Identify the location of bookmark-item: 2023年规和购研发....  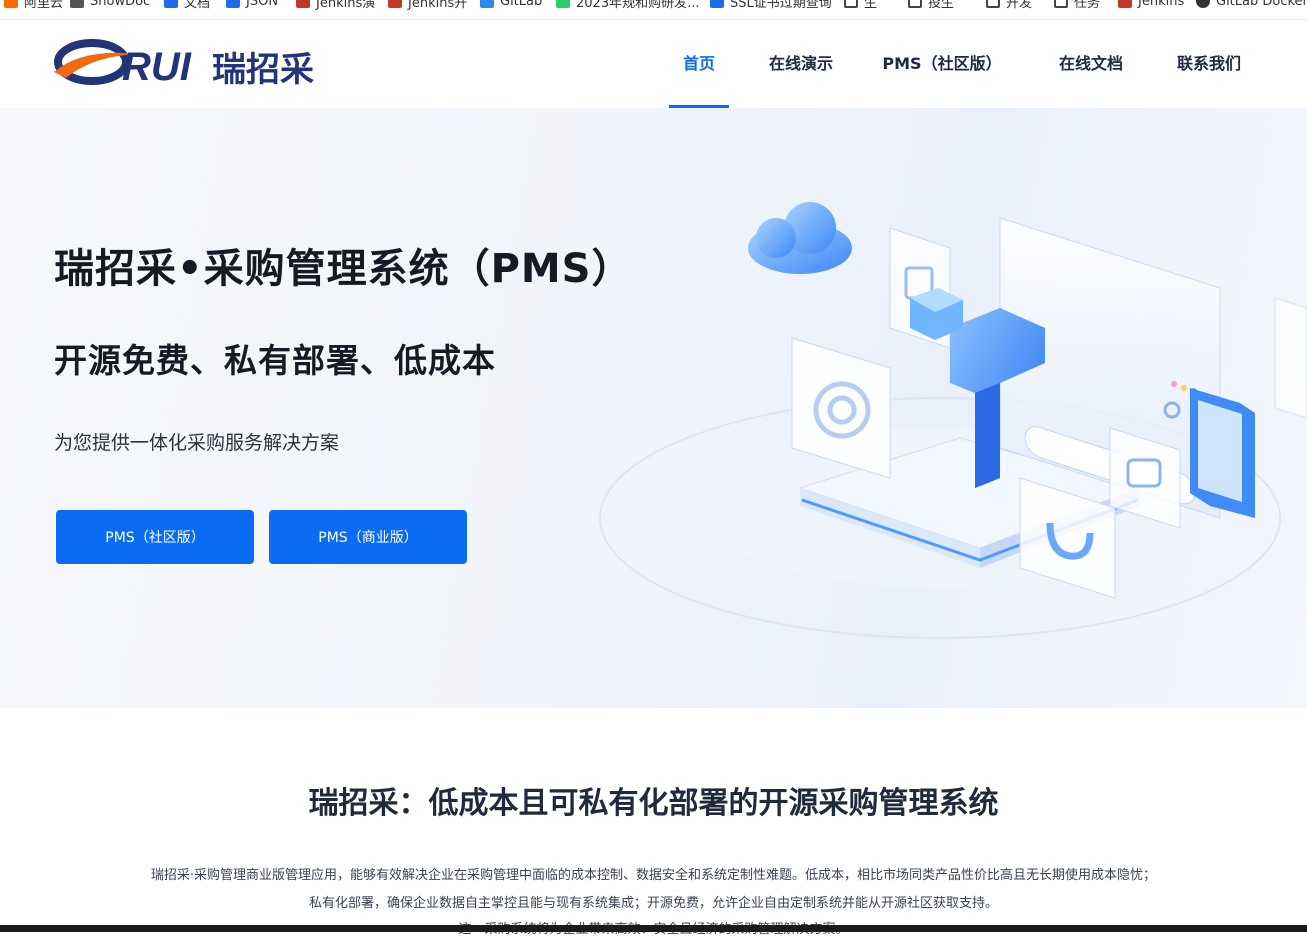
(627, 5).